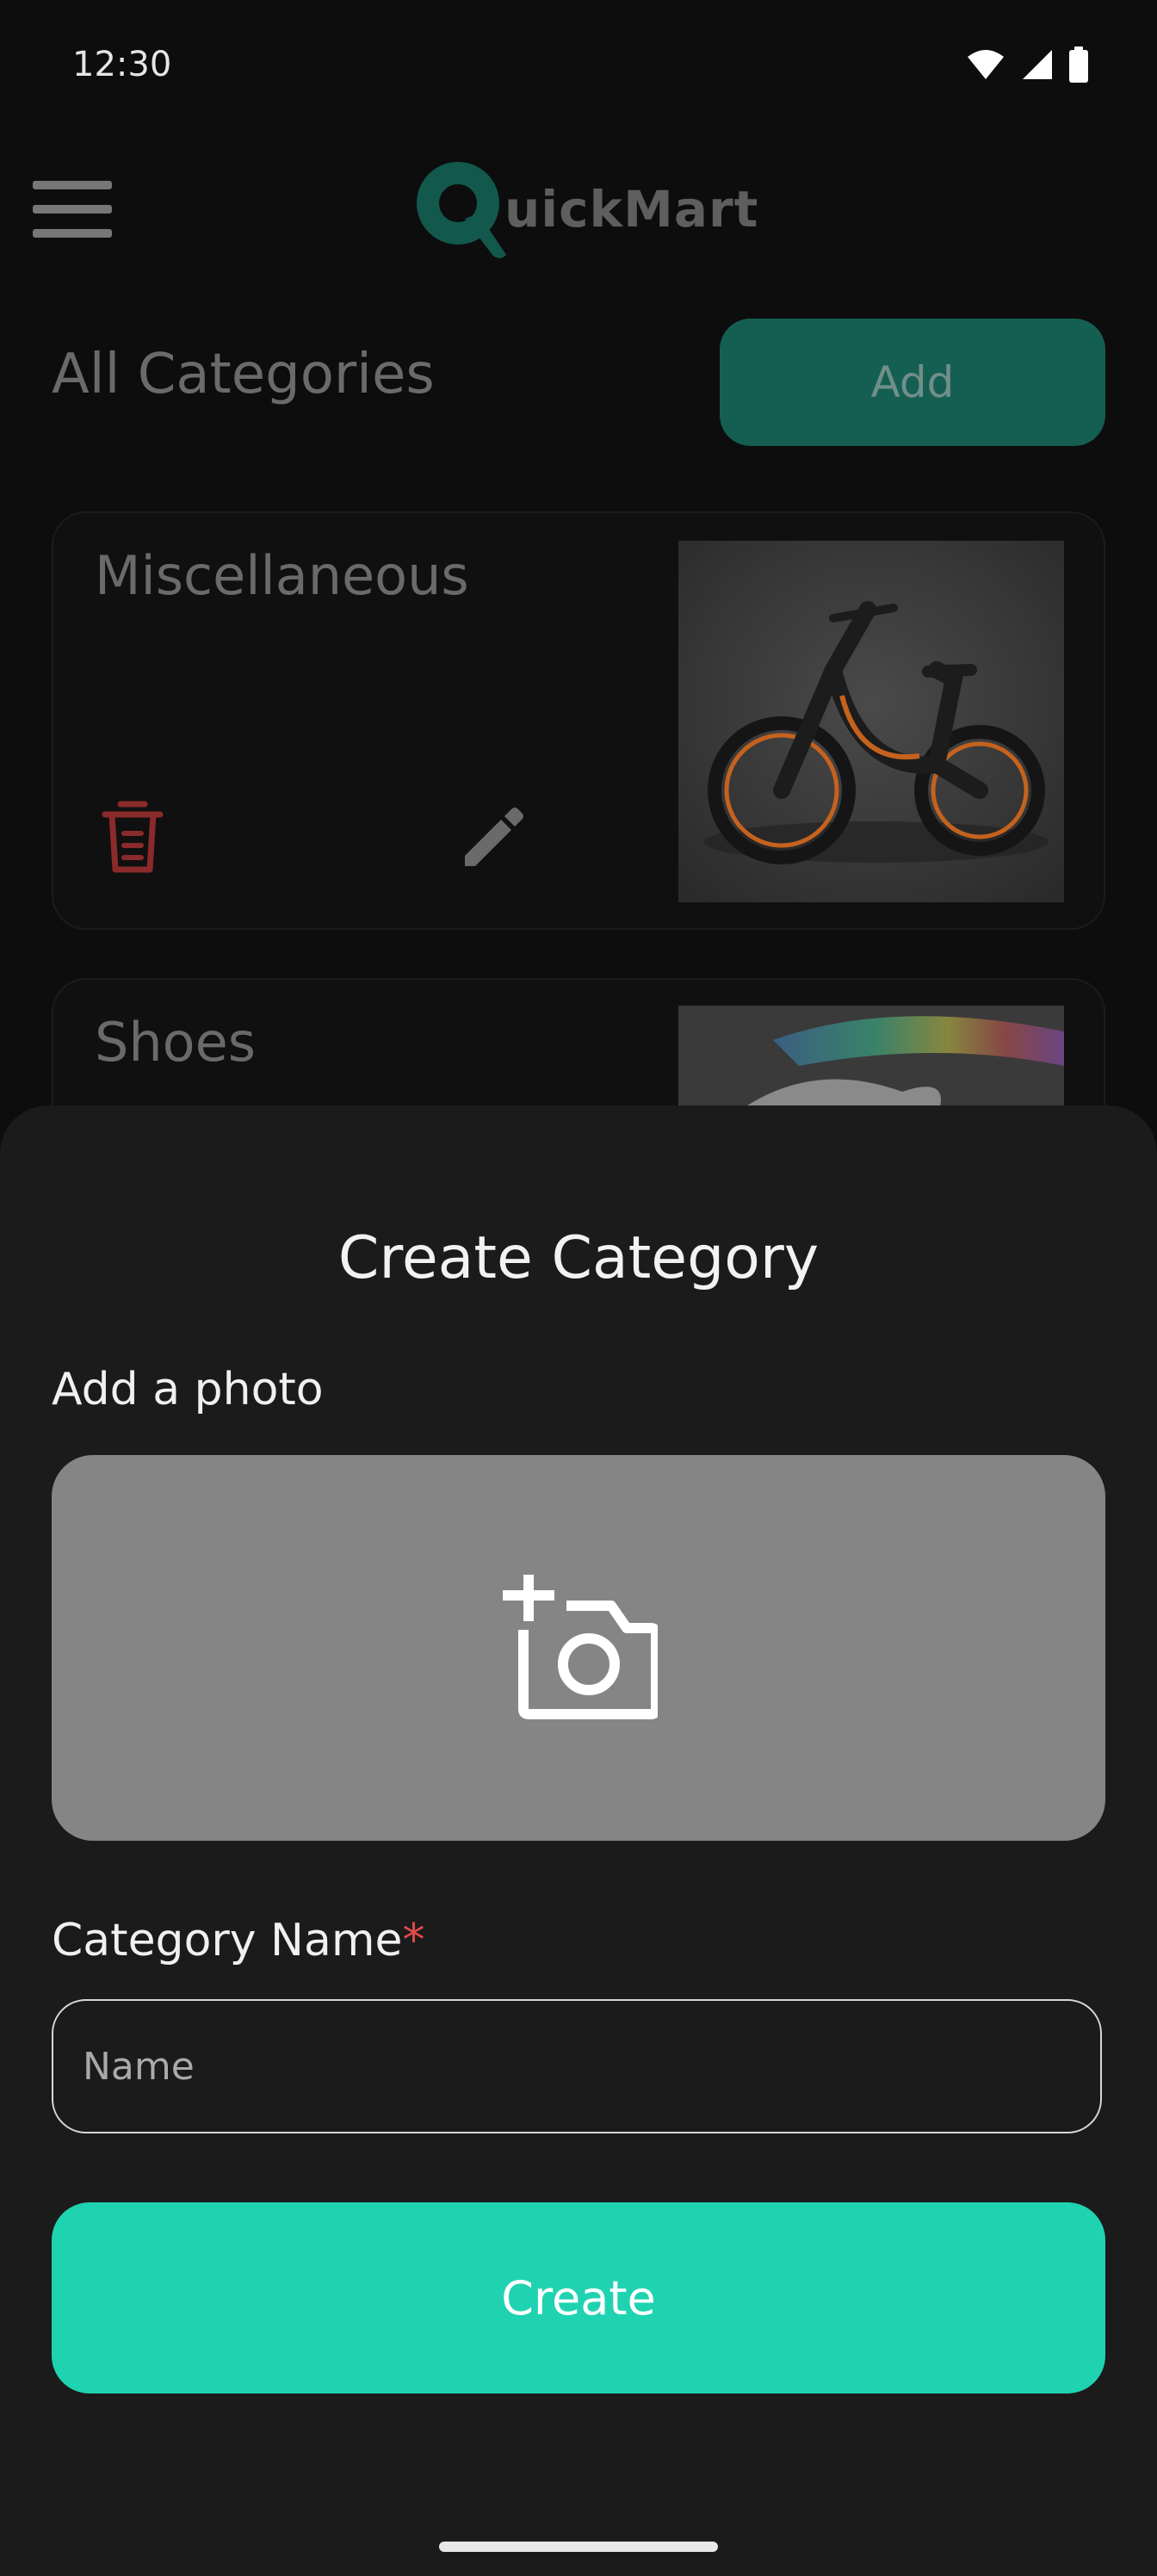 This screenshot has width=1157, height=2576. I want to click on category-name-label: Category Name*, so click(238, 1941).